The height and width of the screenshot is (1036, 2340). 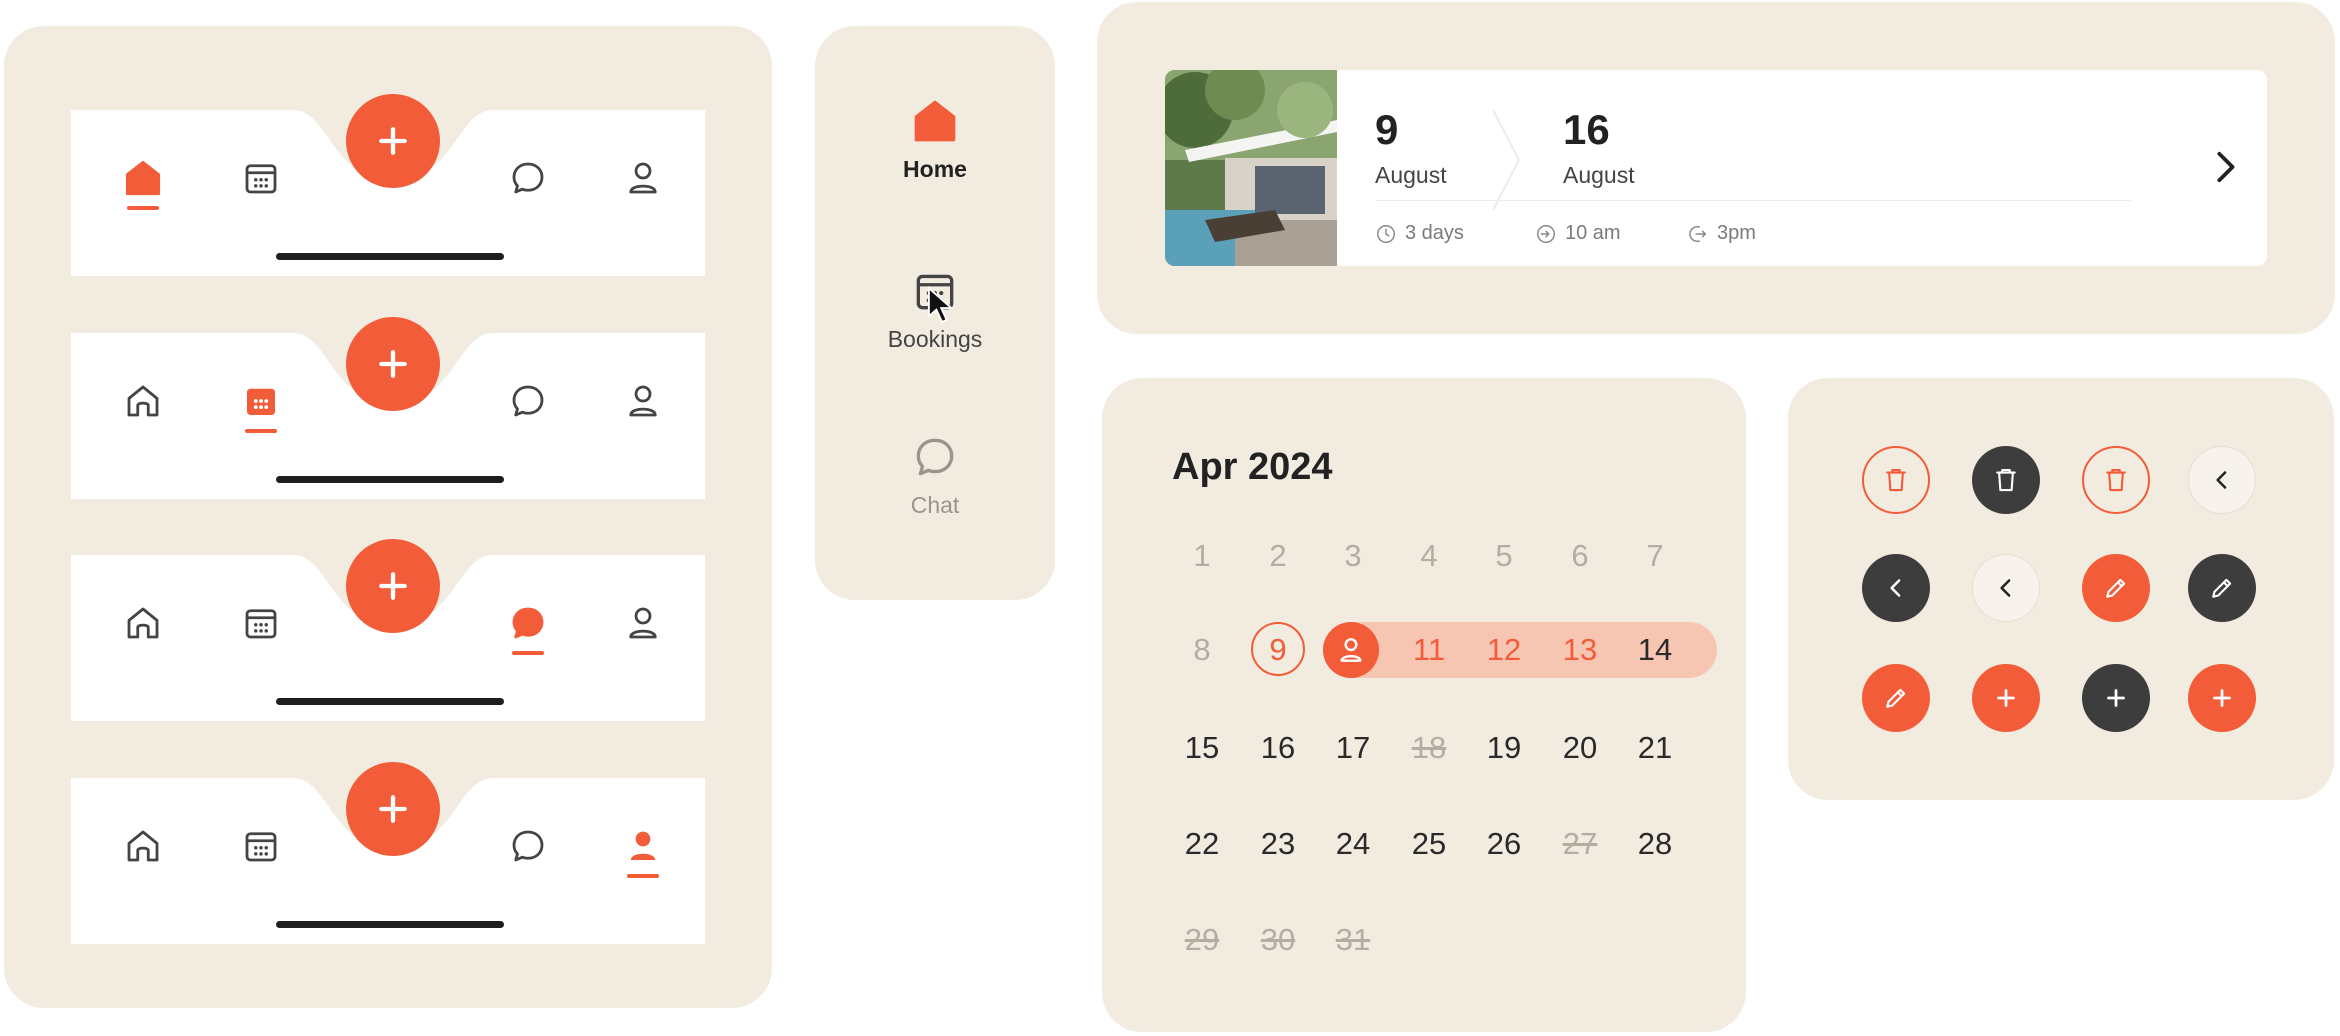 What do you see at coordinates (935, 169) in the screenshot?
I see `rail-item-label: Home` at bounding box center [935, 169].